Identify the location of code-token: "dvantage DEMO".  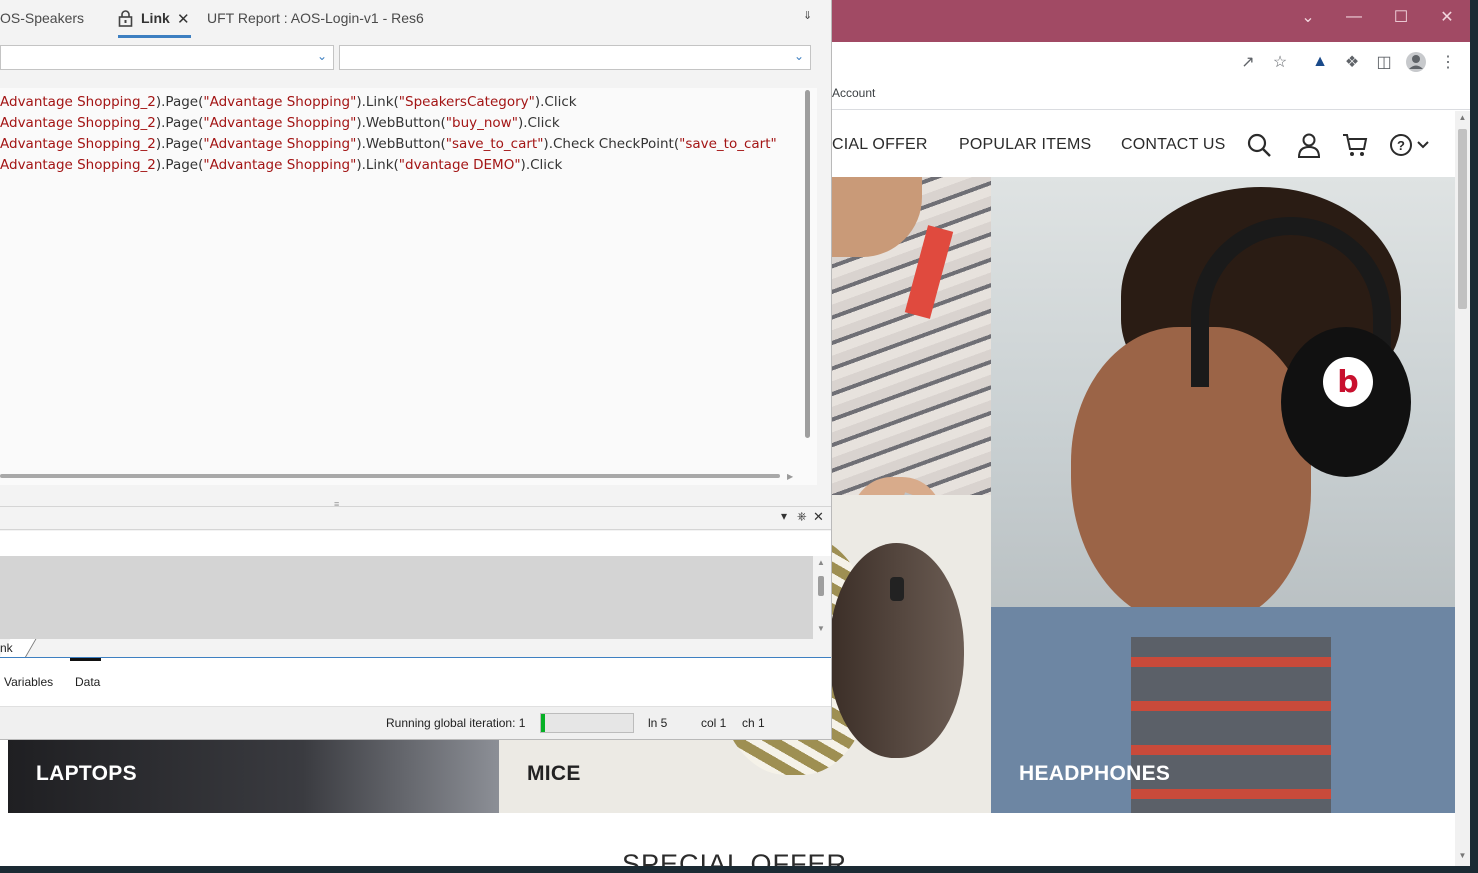
(459, 165).